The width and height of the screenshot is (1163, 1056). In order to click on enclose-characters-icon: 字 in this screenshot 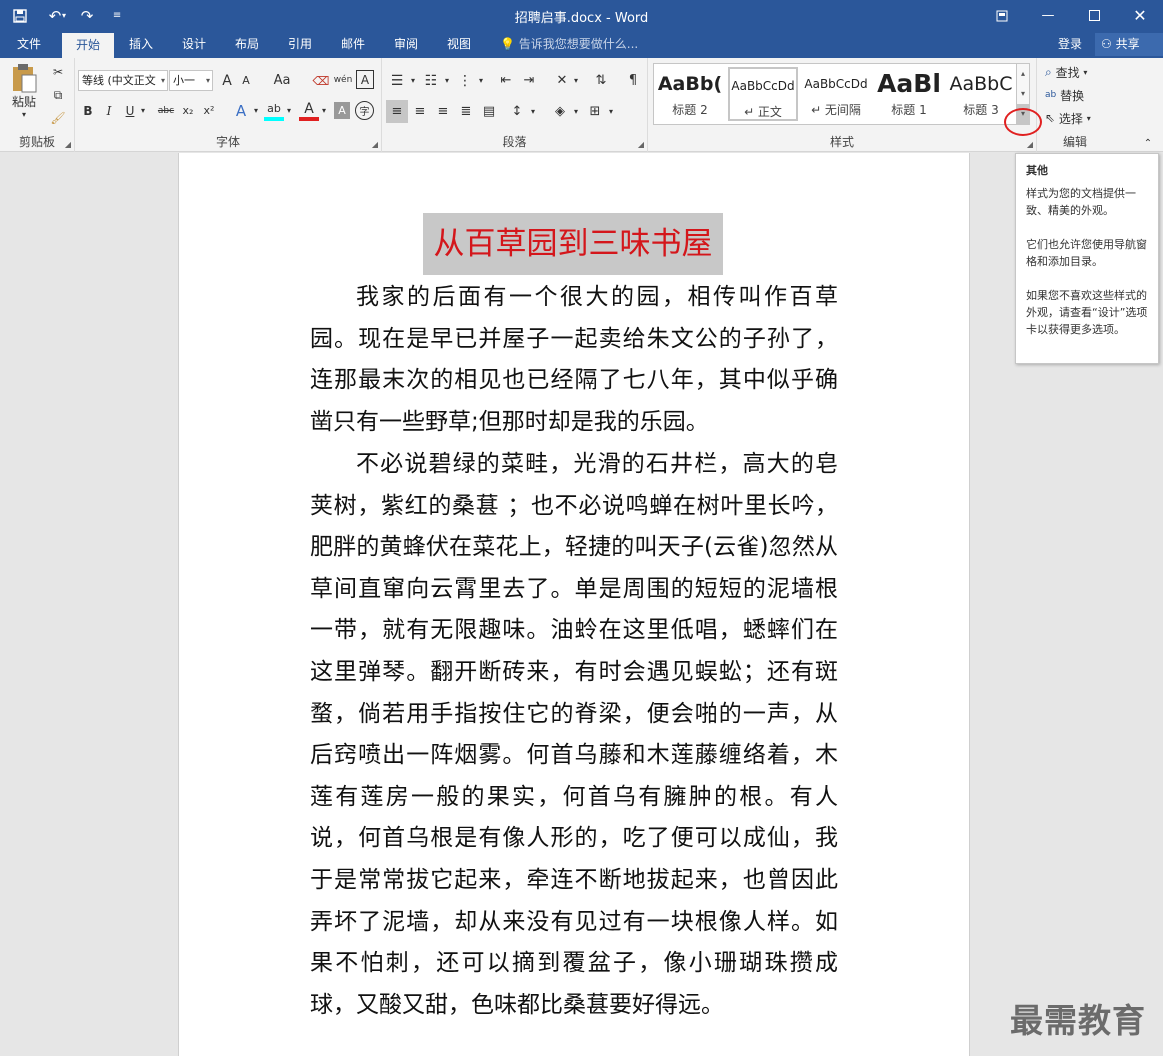, I will do `click(364, 110)`.